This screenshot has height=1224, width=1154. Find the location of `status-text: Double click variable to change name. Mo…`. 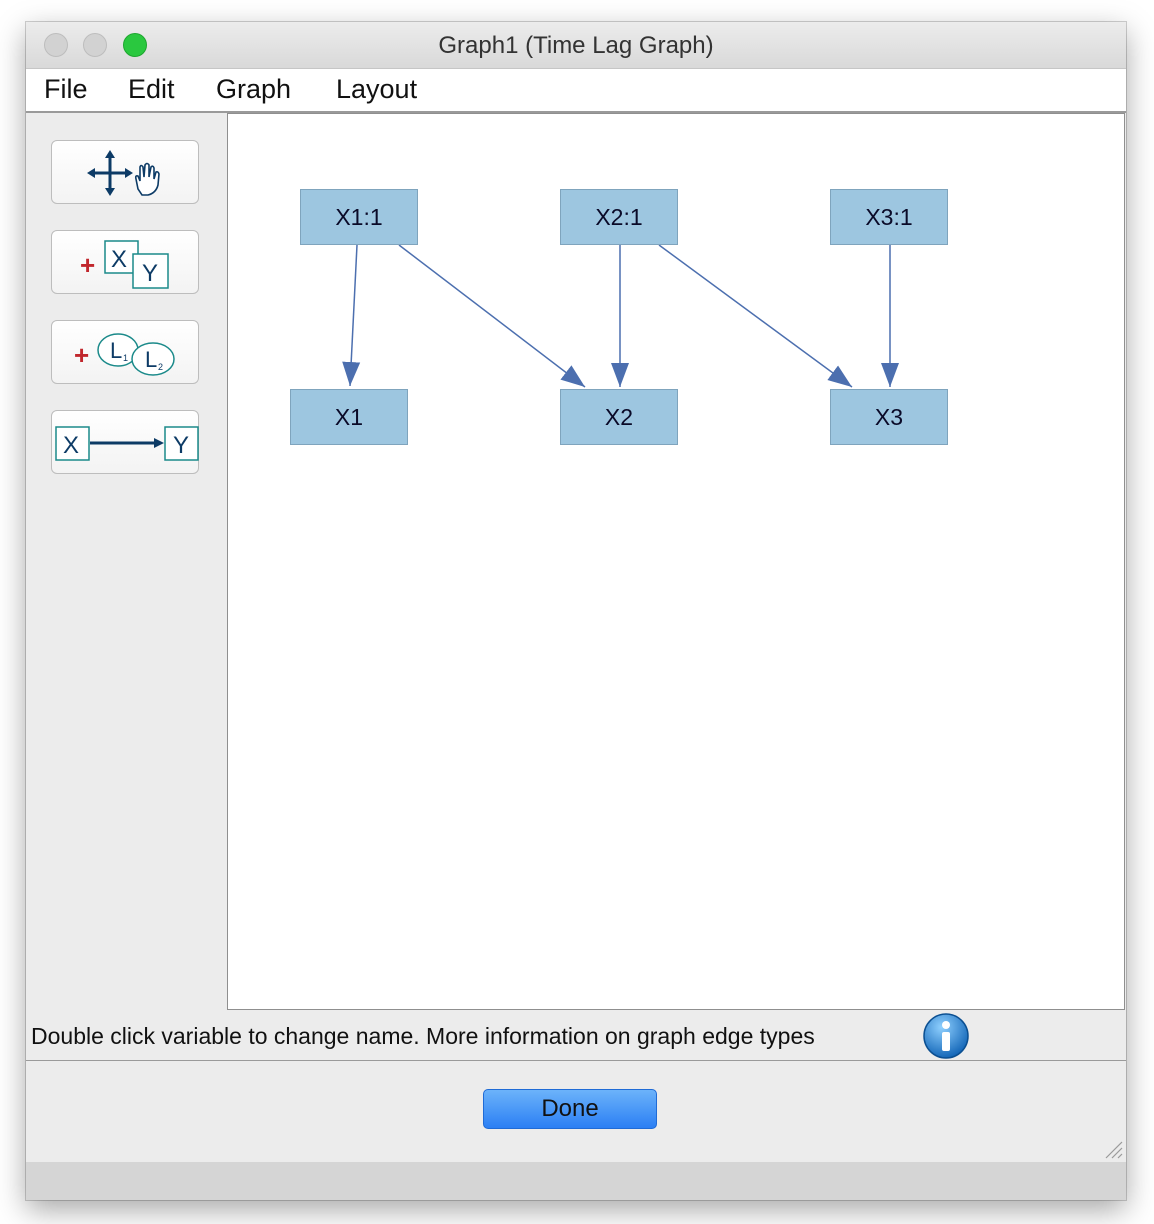

status-text: Double click variable to change name. Mo… is located at coordinates (423, 1036).